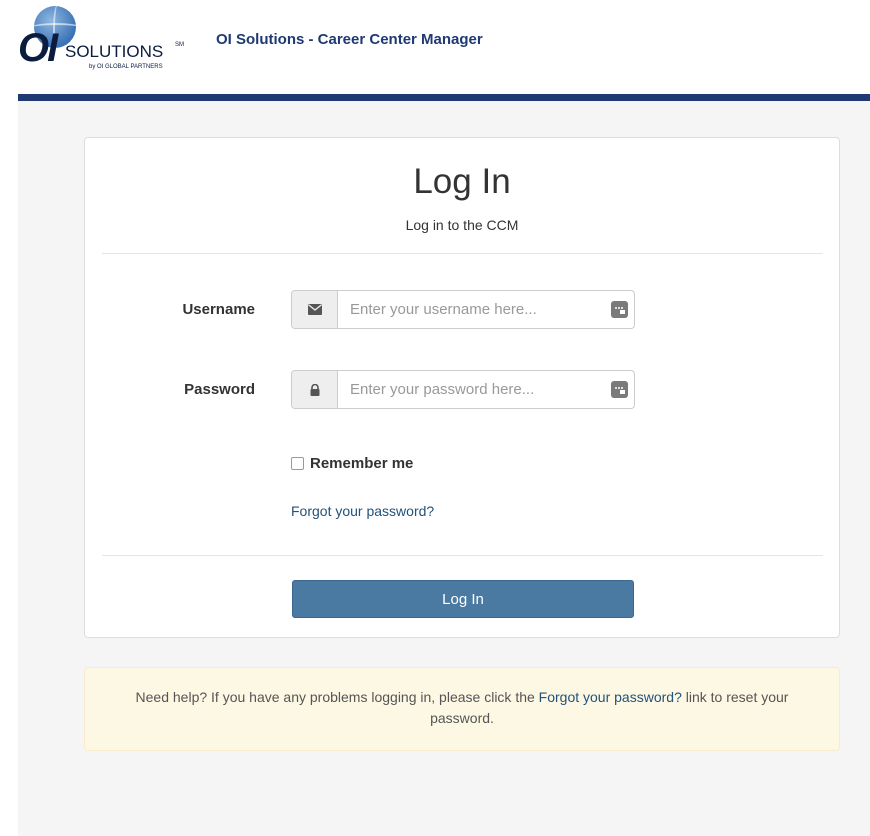 This screenshot has height=836, width=870. I want to click on oi-solutions-logo: OI SOLUTIONS SM by OI GLOBAL PARTNERS, so click(103, 47).